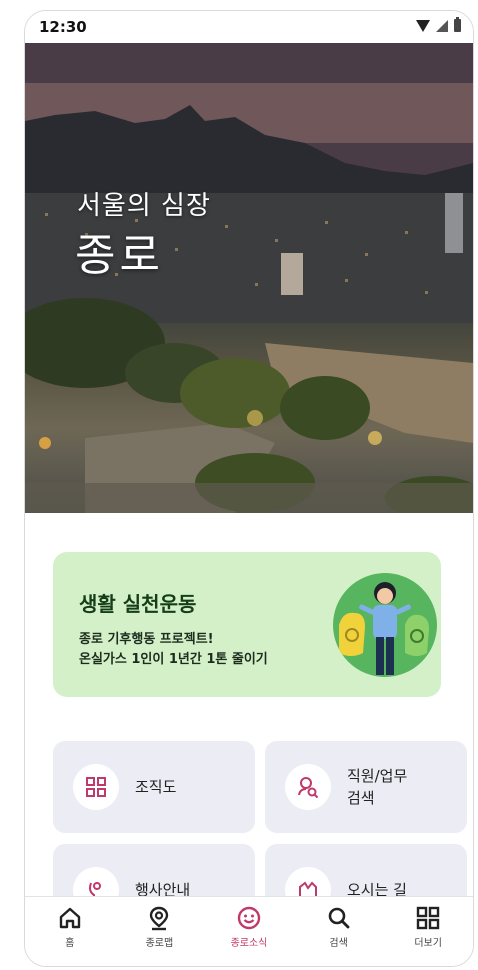 The image size is (478, 970). I want to click on hero-title: 종로, so click(119, 255).